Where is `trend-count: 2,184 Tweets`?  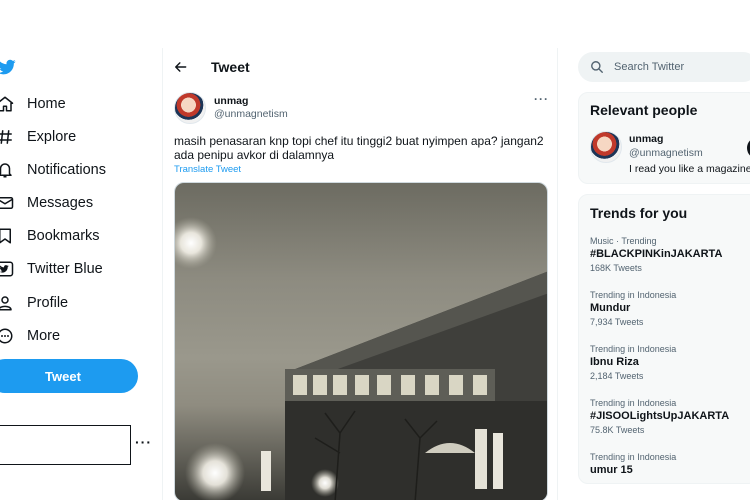 trend-count: 2,184 Tweets is located at coordinates (617, 376).